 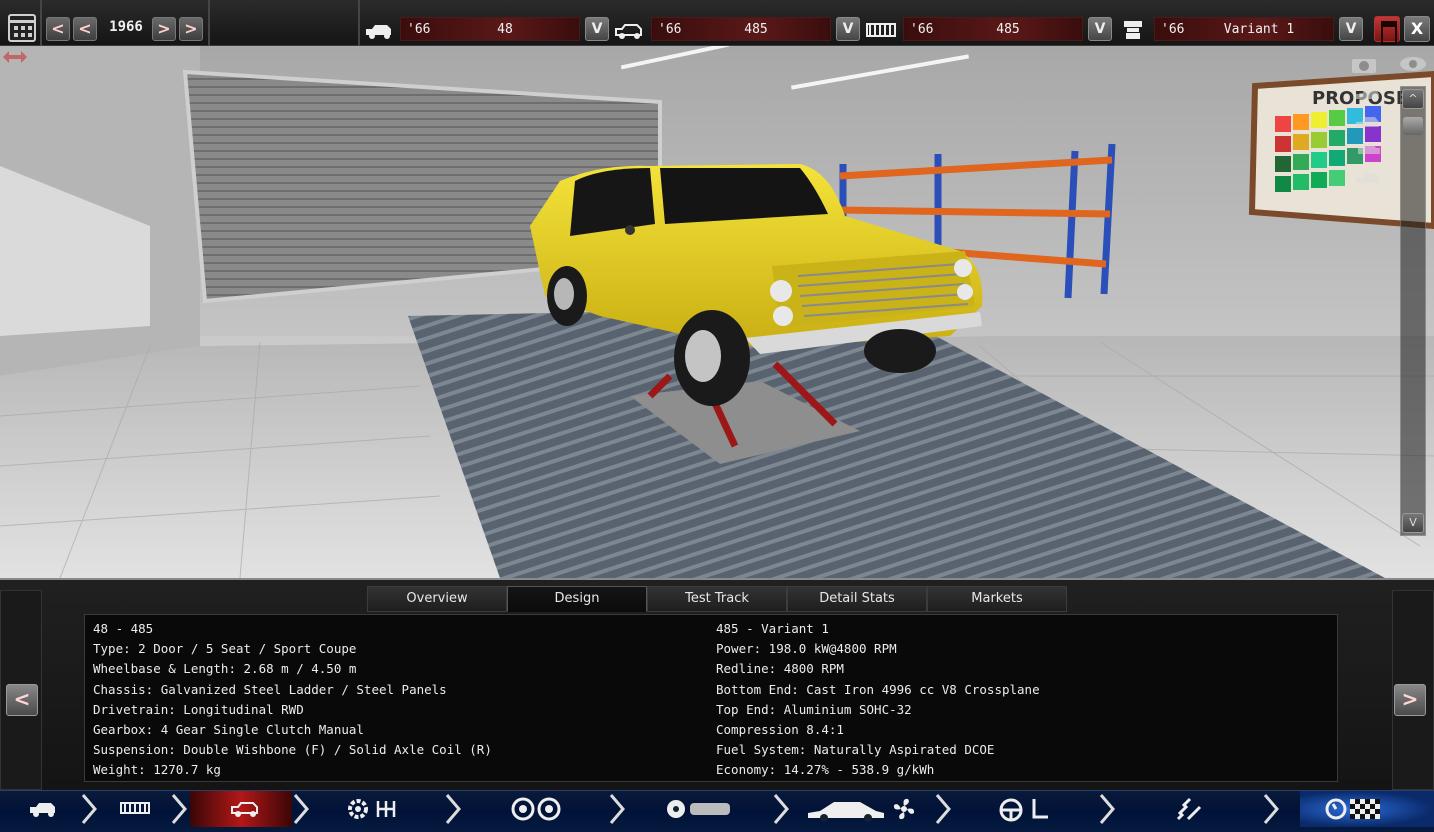 I want to click on chassis-step, so click(x=135, y=809).